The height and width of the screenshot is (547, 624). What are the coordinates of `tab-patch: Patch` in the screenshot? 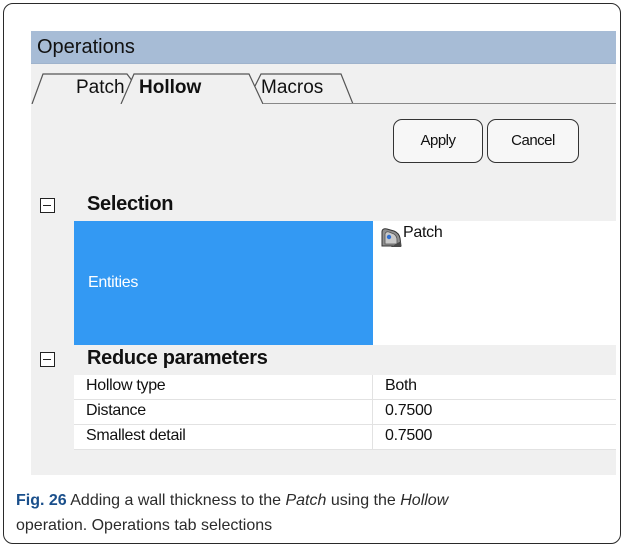 It's located at (100, 88).